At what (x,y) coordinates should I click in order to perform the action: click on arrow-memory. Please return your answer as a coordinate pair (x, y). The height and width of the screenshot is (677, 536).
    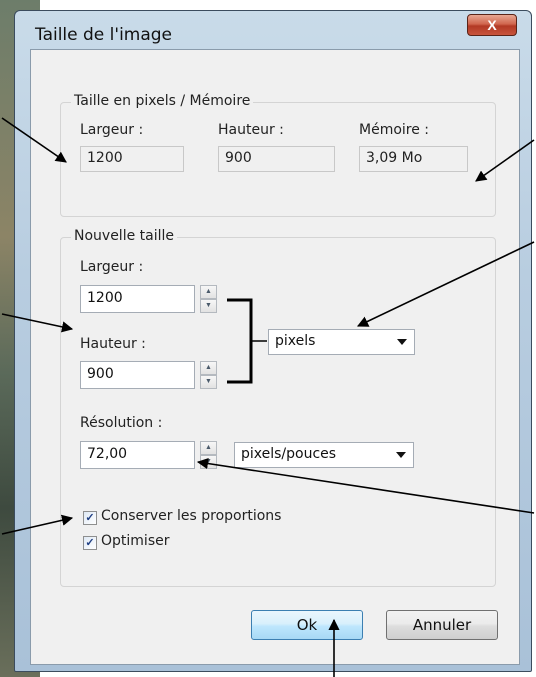
    Looking at the image, I should click on (505, 160).